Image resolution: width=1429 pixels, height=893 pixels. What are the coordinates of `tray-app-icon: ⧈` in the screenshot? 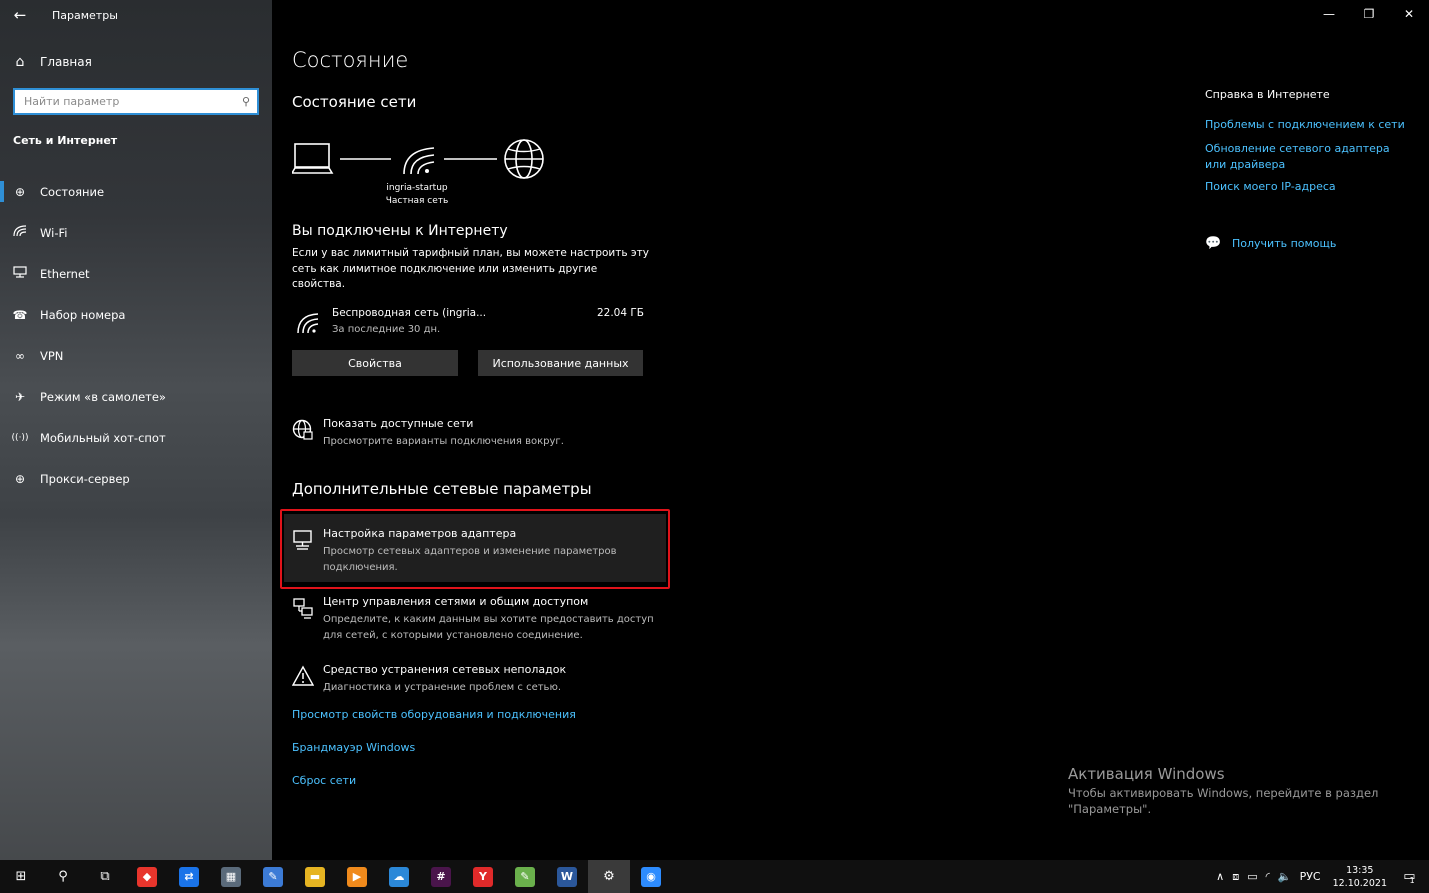 It's located at (1235, 877).